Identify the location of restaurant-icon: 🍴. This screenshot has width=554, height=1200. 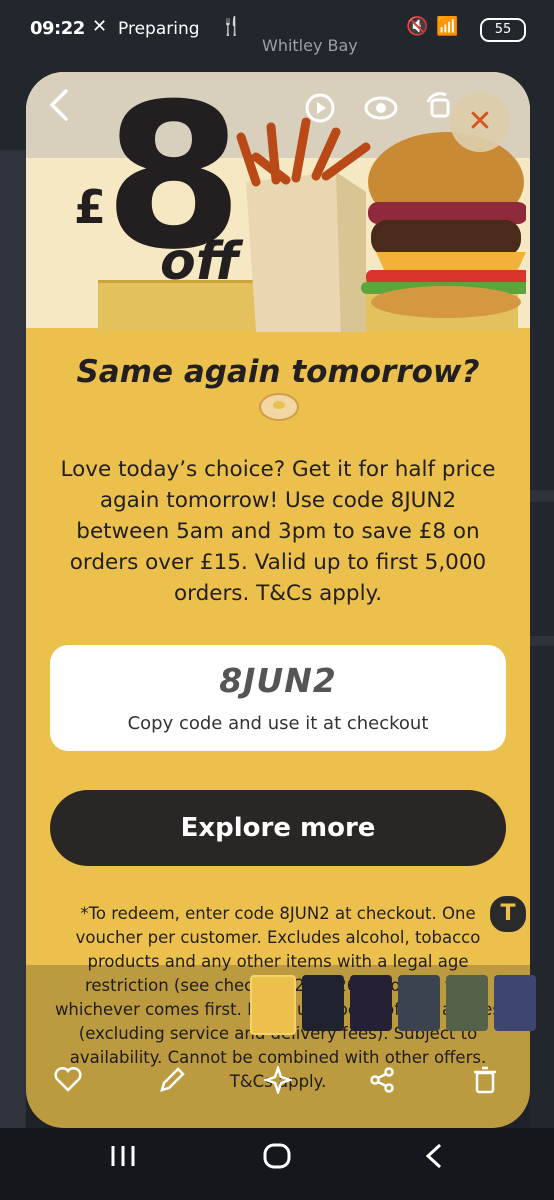
(231, 26).